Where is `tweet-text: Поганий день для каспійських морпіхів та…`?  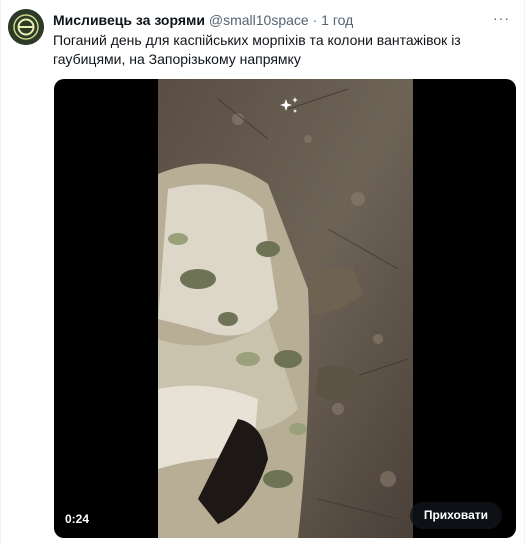
tweet-text: Поганий день для каспійських морпіхів та… is located at coordinates (257, 49).